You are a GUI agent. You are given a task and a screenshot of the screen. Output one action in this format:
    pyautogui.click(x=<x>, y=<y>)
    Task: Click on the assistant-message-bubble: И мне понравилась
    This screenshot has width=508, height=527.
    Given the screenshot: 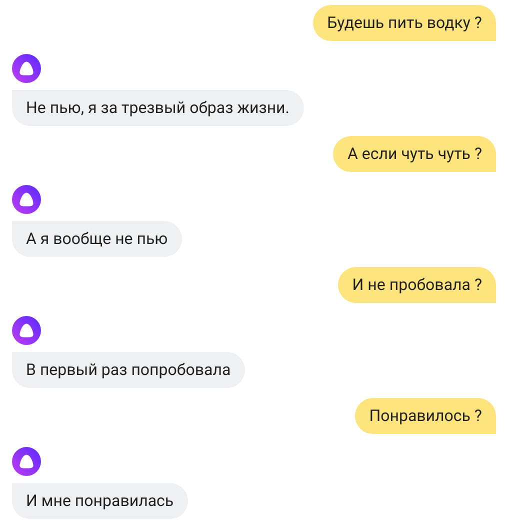 What is the action you would take?
    pyautogui.click(x=100, y=501)
    